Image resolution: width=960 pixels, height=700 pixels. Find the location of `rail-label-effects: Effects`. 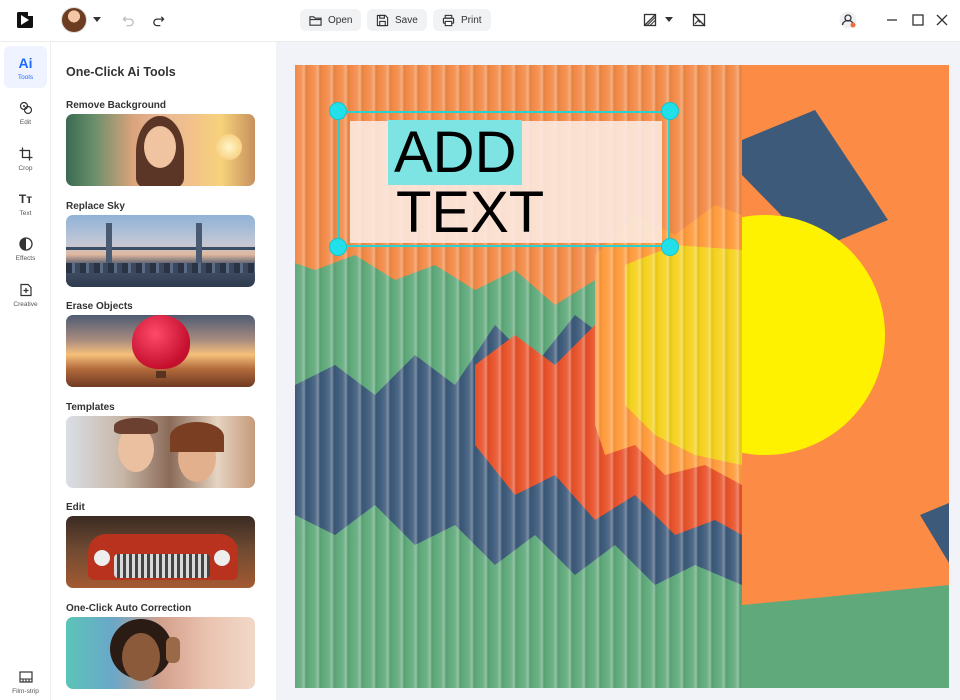

rail-label-effects: Effects is located at coordinates (25, 258).